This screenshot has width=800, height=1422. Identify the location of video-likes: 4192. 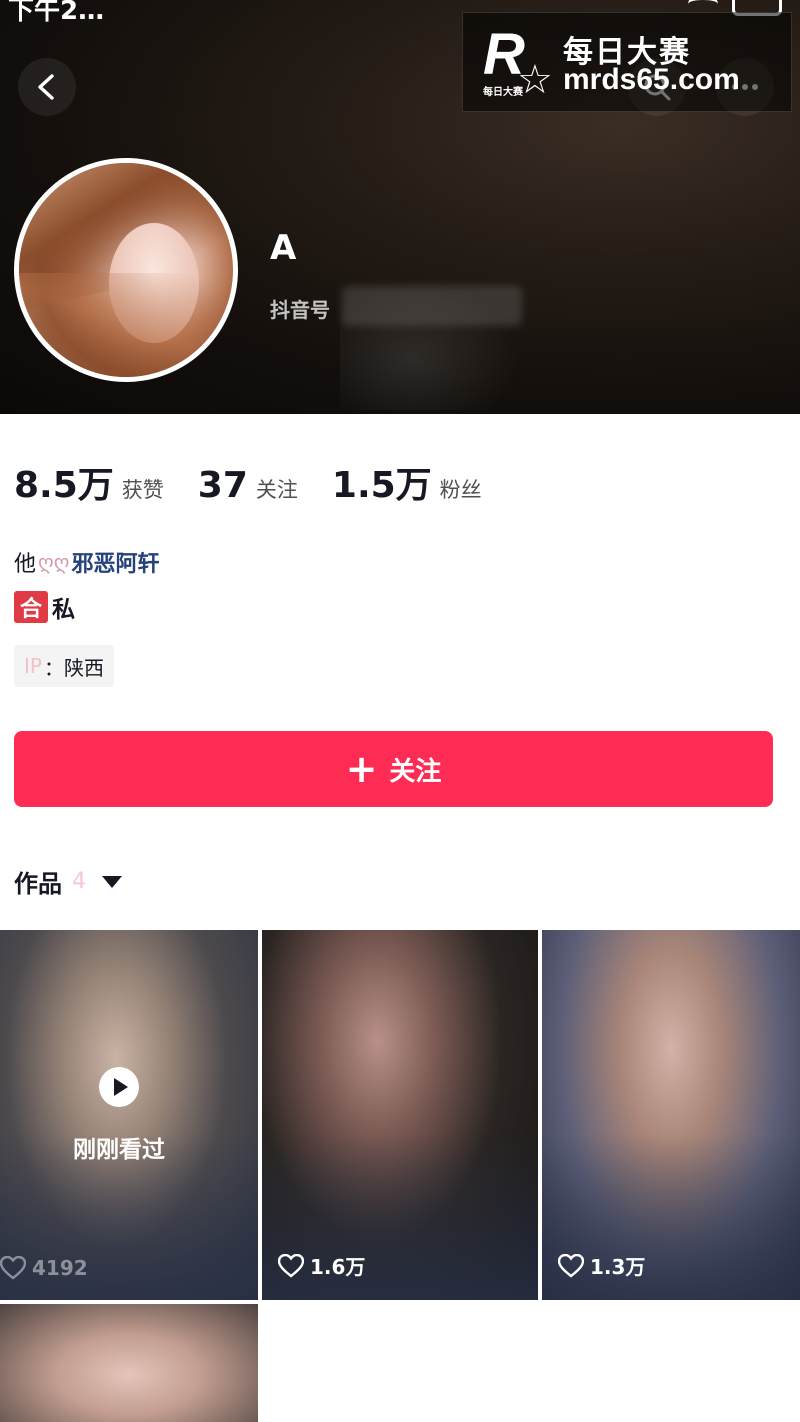
(44, 1268).